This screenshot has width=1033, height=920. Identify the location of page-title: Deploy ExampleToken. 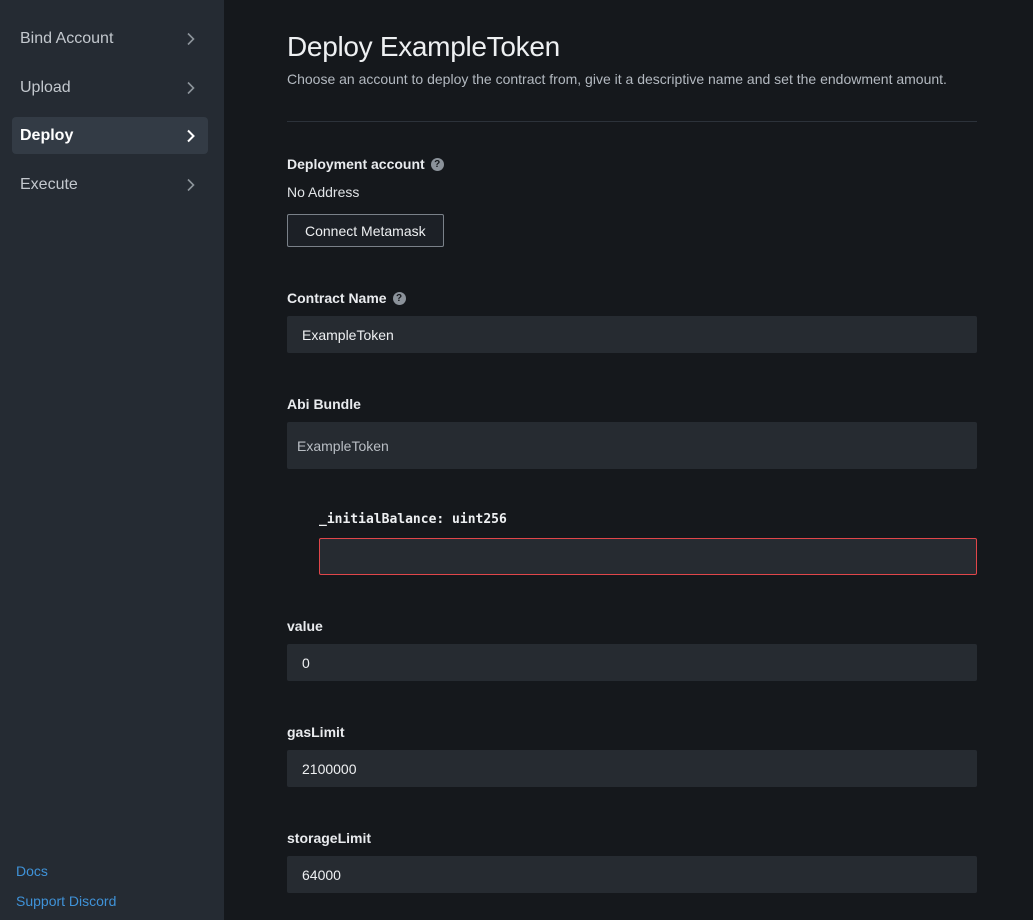
(423, 46).